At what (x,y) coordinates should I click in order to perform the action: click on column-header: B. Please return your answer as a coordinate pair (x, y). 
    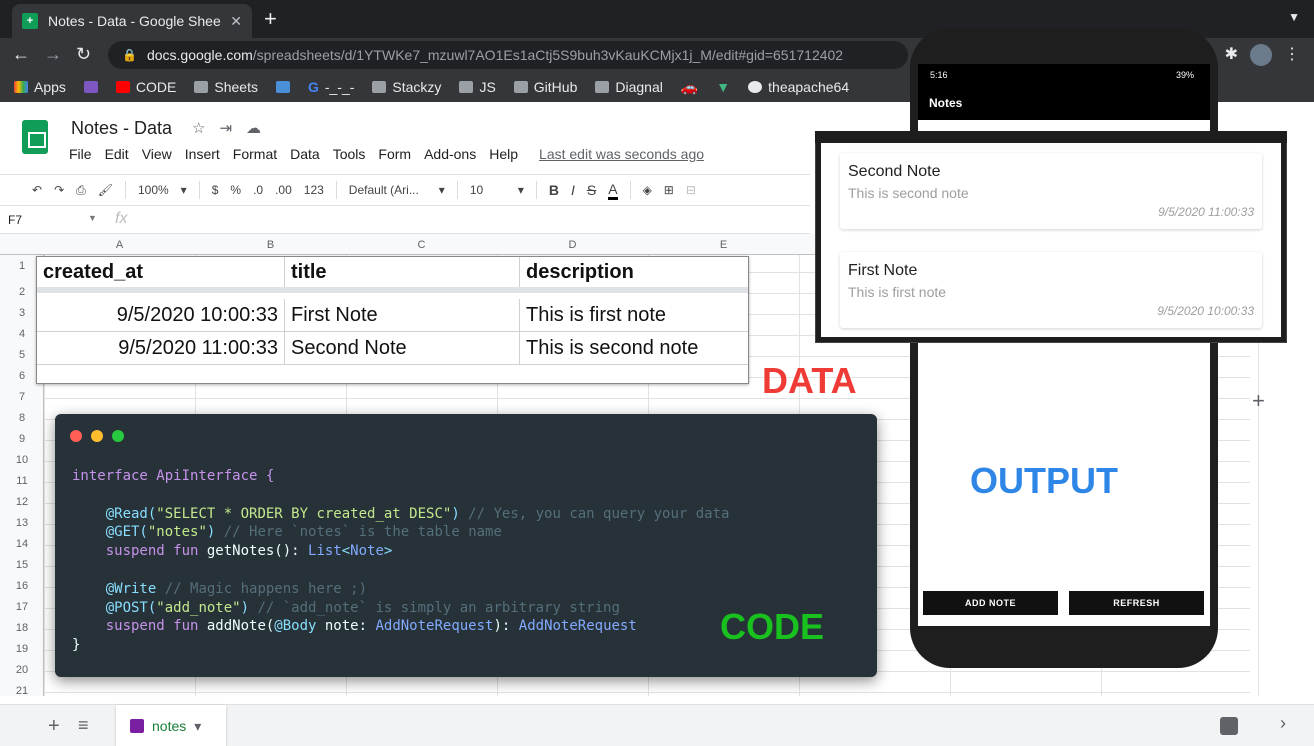
    Looking at the image, I should click on (270, 245).